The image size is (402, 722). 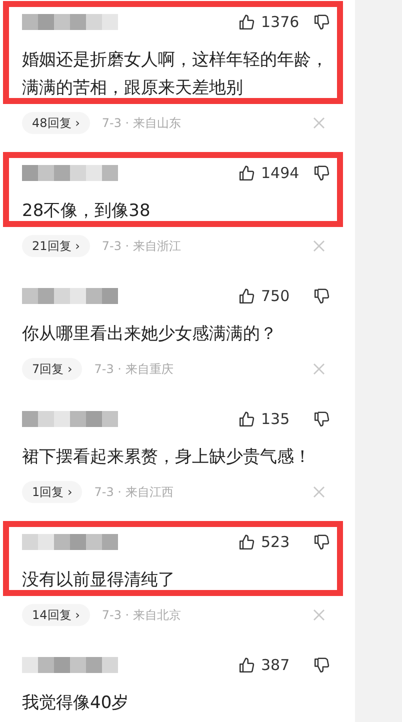 I want to click on like-count: 1376, so click(x=280, y=22).